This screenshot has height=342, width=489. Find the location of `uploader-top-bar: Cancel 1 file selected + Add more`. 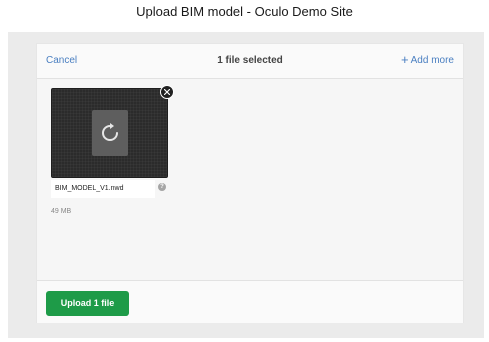

uploader-top-bar: Cancel 1 file selected + Add more is located at coordinates (250, 61).